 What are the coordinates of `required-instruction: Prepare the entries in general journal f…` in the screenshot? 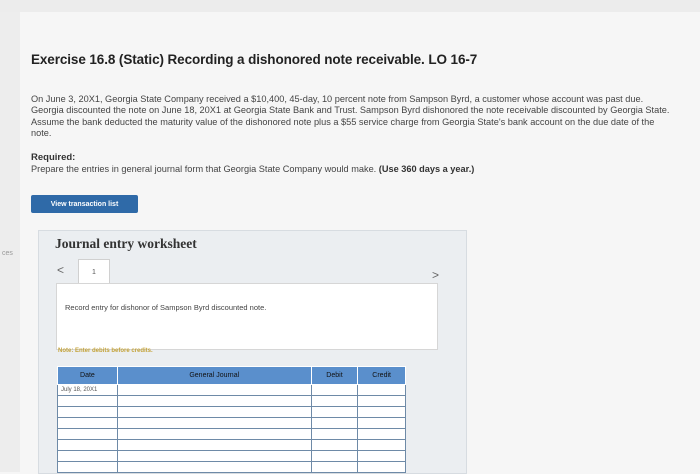 It's located at (204, 169).